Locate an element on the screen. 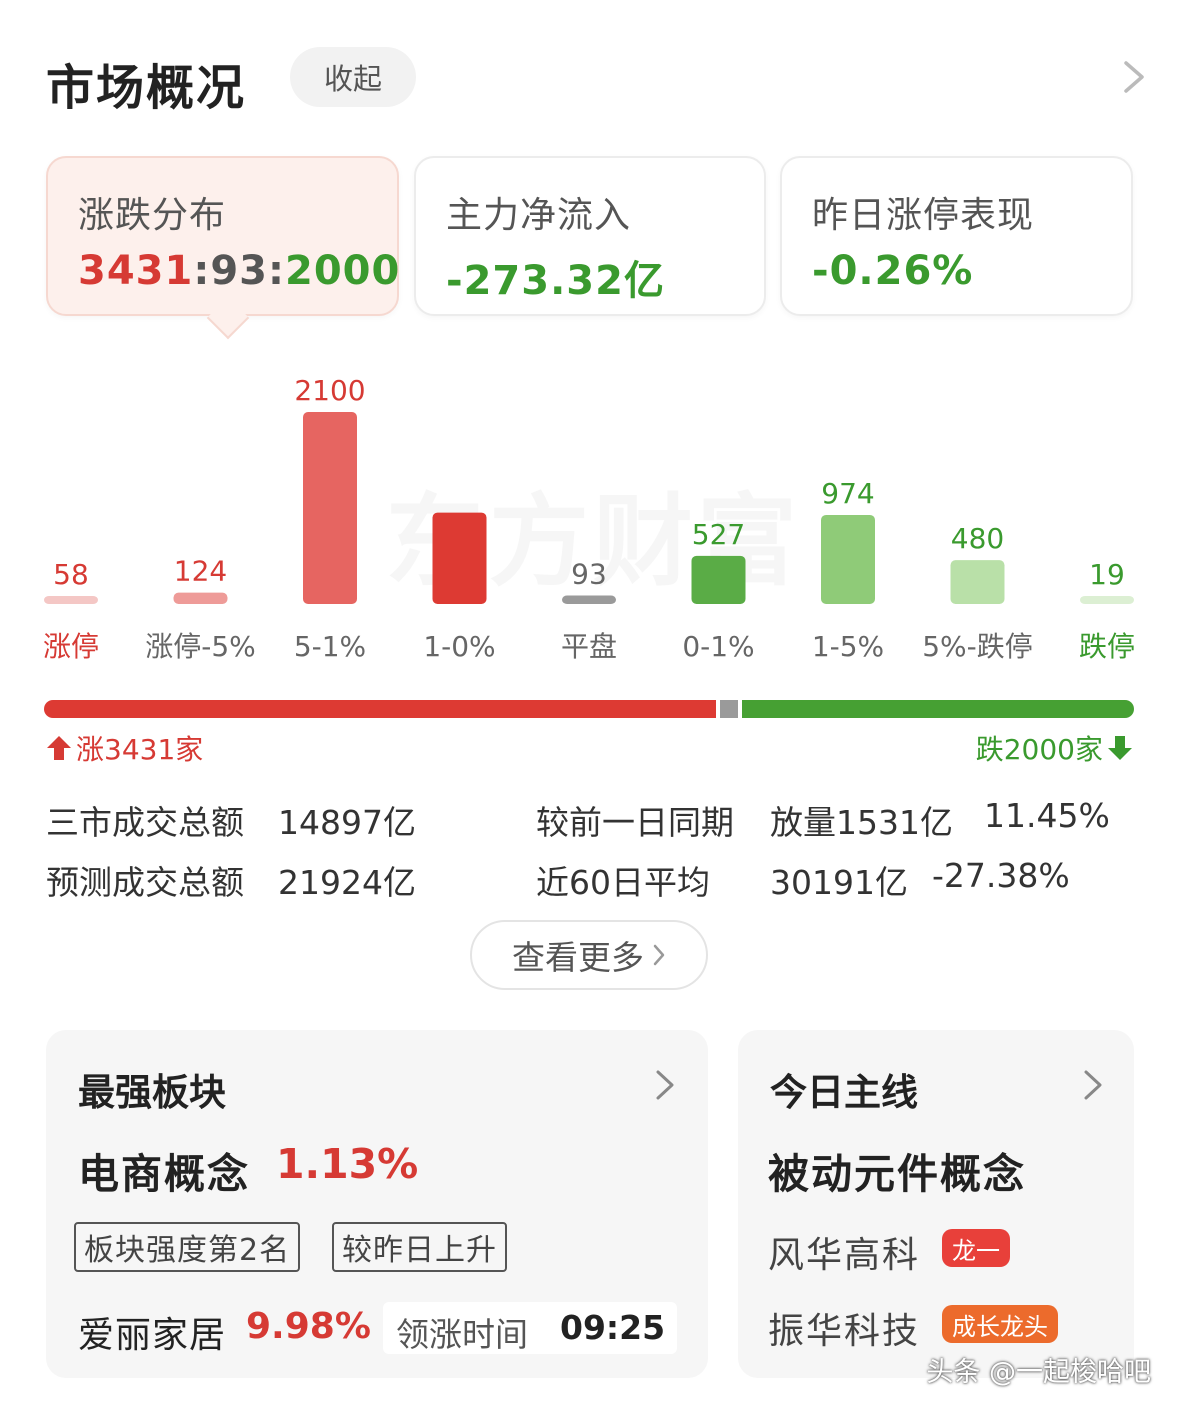 This screenshot has width=1179, height=1410. card-title: 最强板块 is located at coordinates (152, 1092).